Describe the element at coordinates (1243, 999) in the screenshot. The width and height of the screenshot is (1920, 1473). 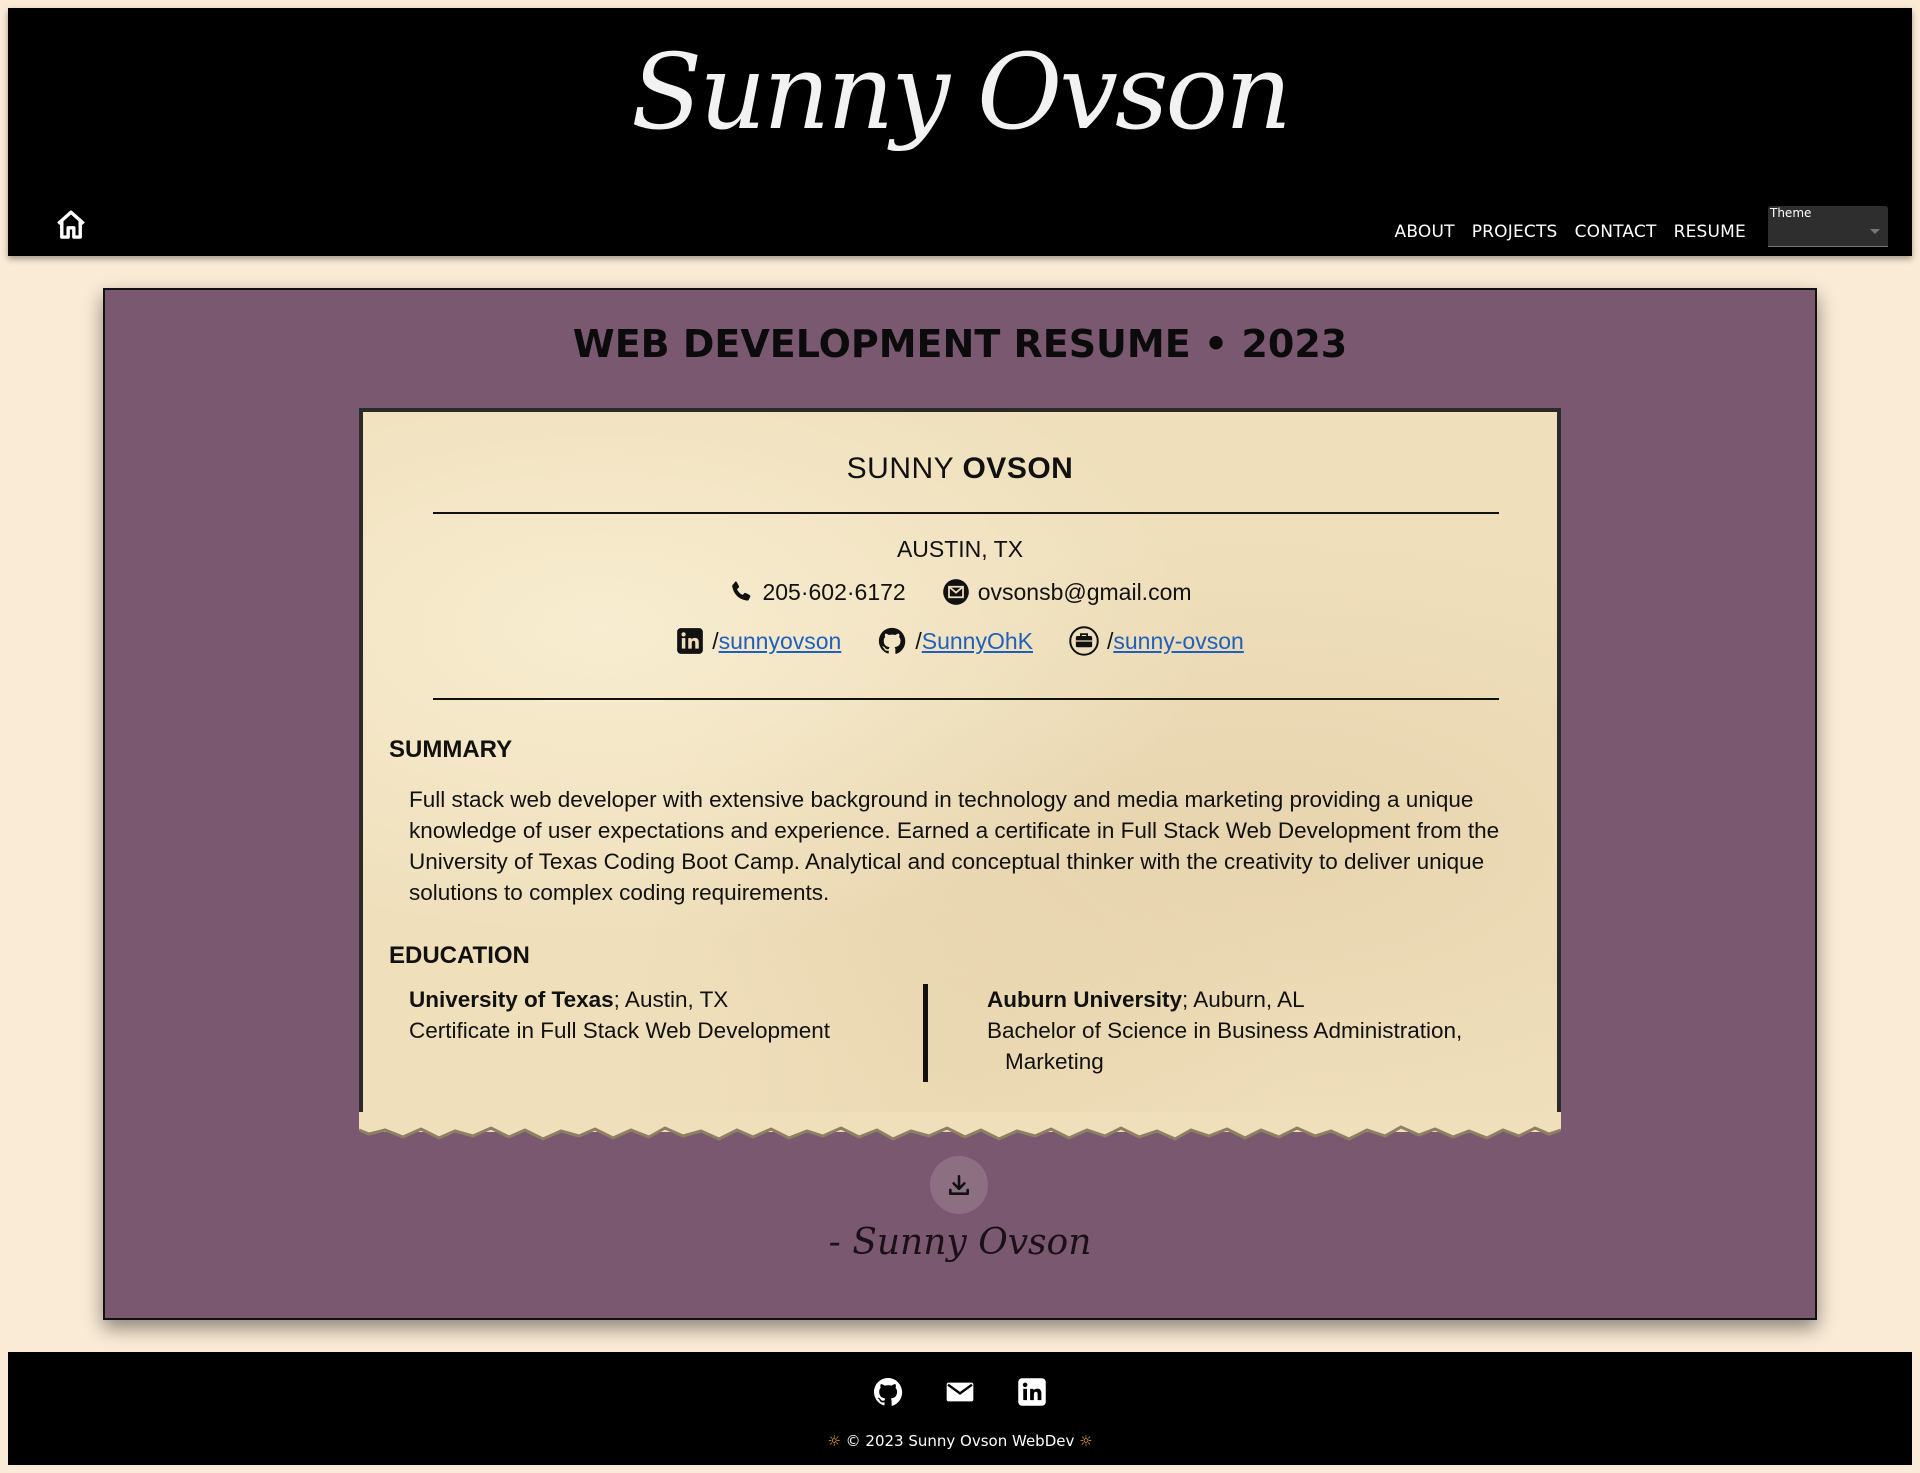
I see `school-place: ; Auburn, AL` at that location.